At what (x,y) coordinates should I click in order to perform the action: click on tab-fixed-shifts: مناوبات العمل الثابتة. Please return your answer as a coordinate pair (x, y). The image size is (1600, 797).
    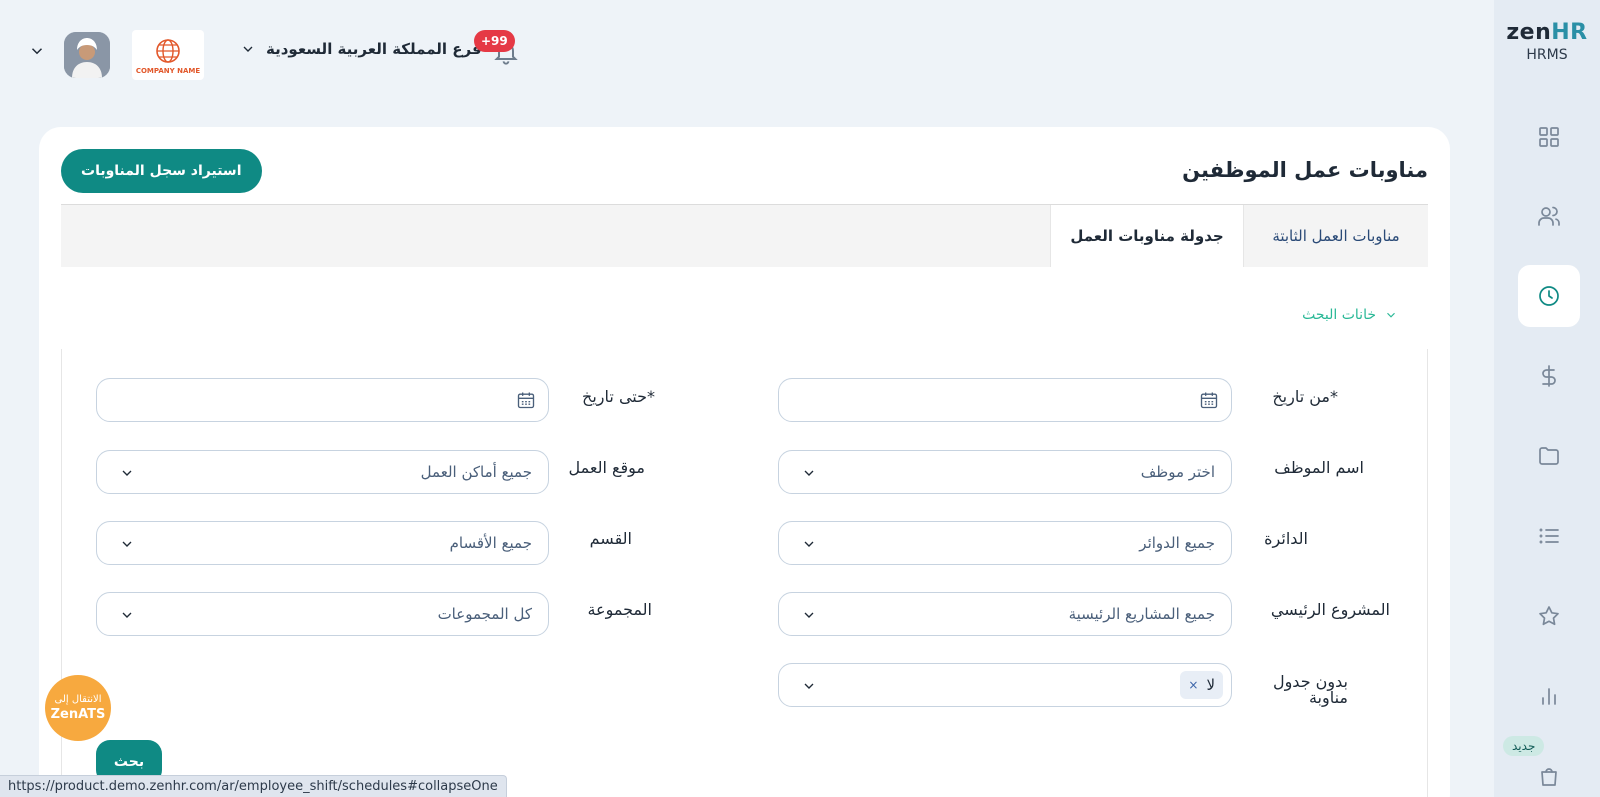
    Looking at the image, I should click on (1336, 236).